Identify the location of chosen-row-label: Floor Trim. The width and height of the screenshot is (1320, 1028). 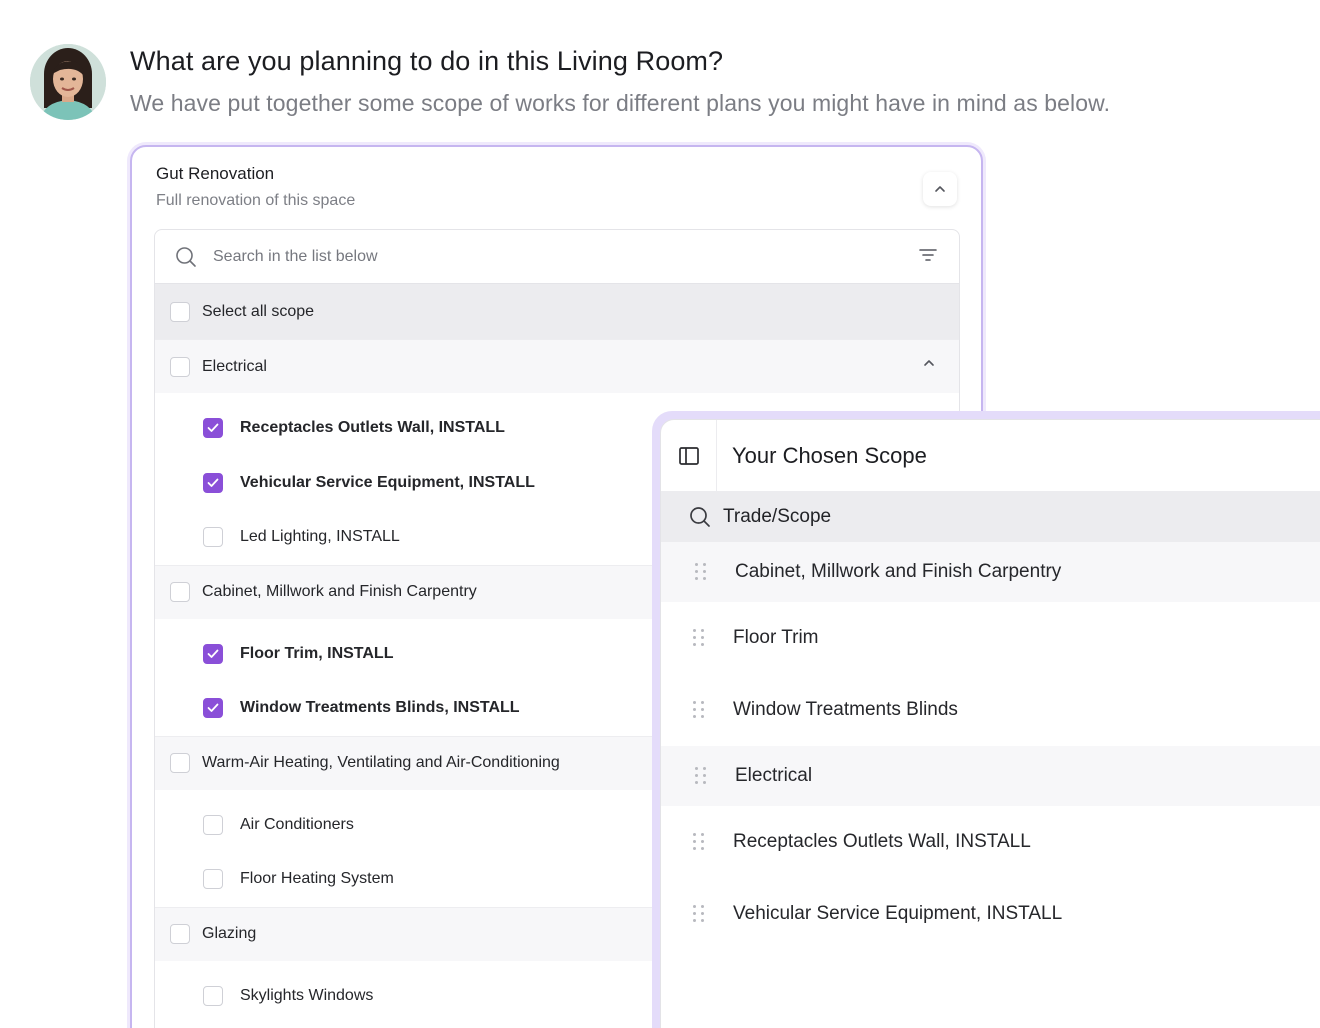
(776, 637).